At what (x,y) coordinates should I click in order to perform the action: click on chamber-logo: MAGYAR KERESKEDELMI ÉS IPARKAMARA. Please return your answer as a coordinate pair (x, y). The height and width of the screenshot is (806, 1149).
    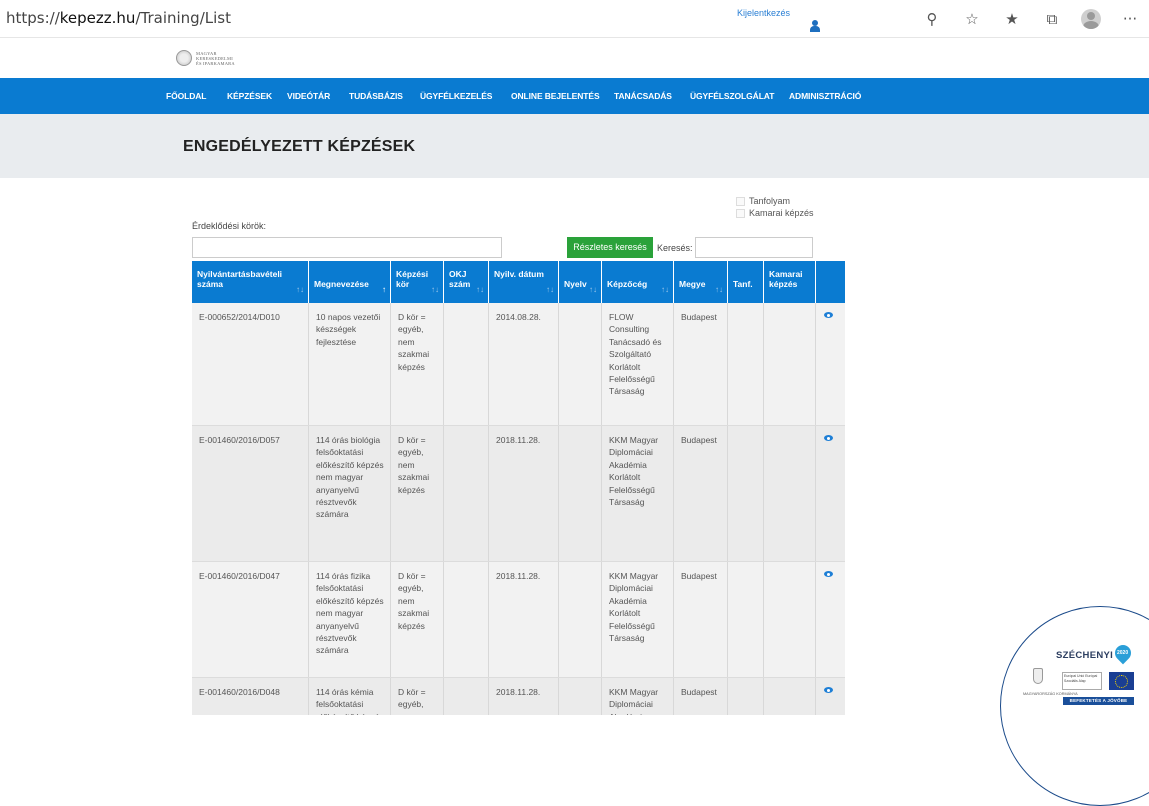
    Looking at the image, I should click on (205, 58).